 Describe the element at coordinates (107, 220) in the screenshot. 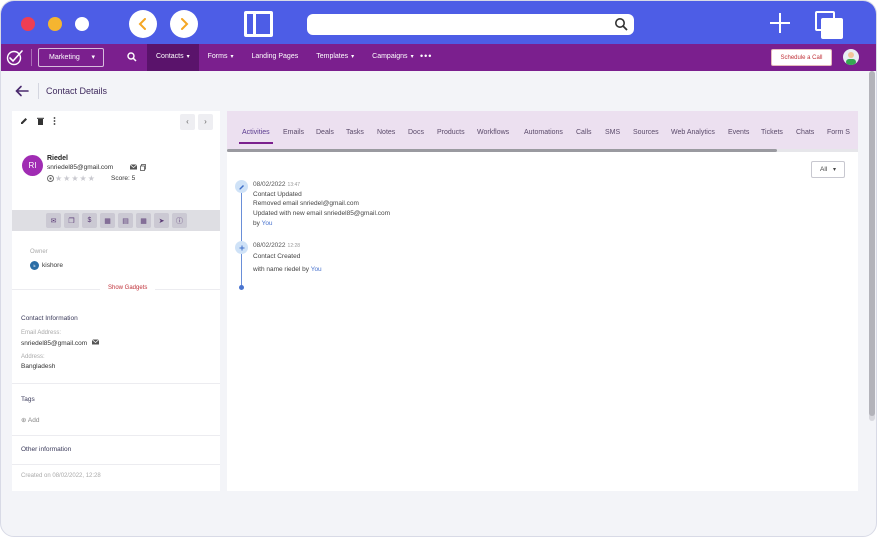

I see `add-task-button: ▦` at that location.